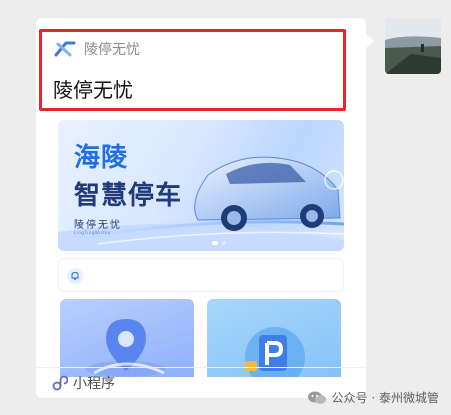 The width and height of the screenshot is (451, 415). Describe the element at coordinates (60, 383) in the screenshot. I see `mini-program-icon` at that location.